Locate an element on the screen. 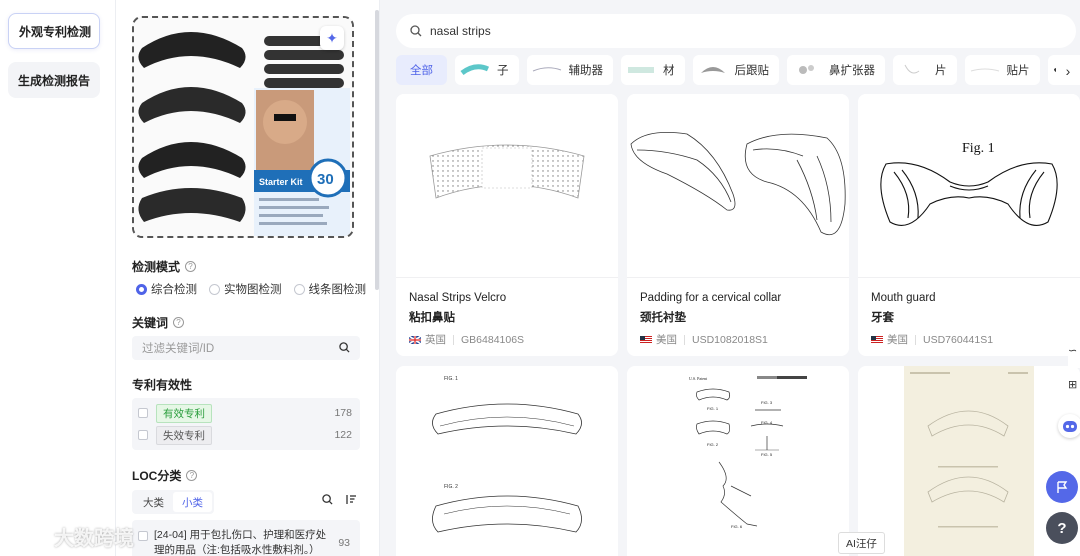 This screenshot has width=1080, height=556. uk-flag-icon is located at coordinates (415, 339).